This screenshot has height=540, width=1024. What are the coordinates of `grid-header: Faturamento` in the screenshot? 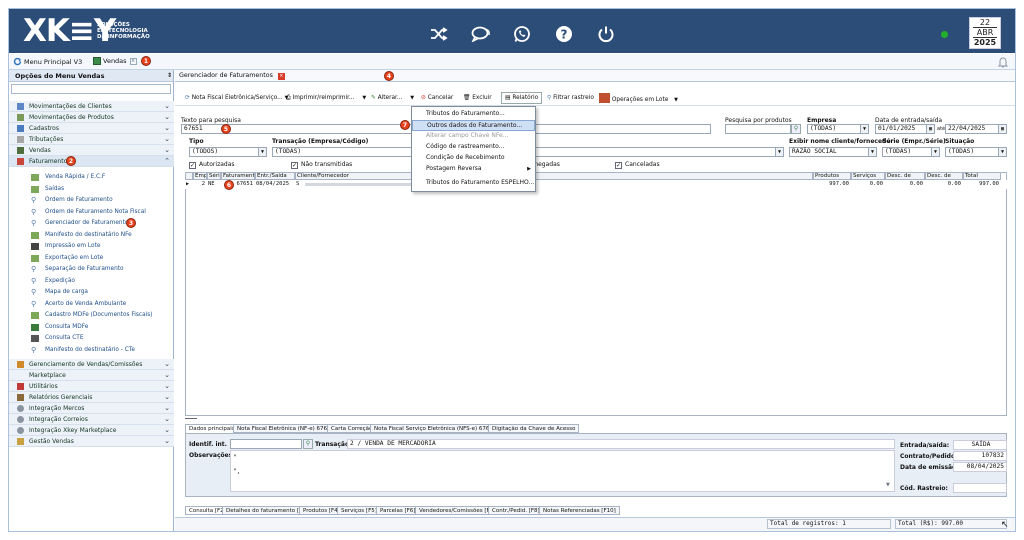 It's located at (238, 176).